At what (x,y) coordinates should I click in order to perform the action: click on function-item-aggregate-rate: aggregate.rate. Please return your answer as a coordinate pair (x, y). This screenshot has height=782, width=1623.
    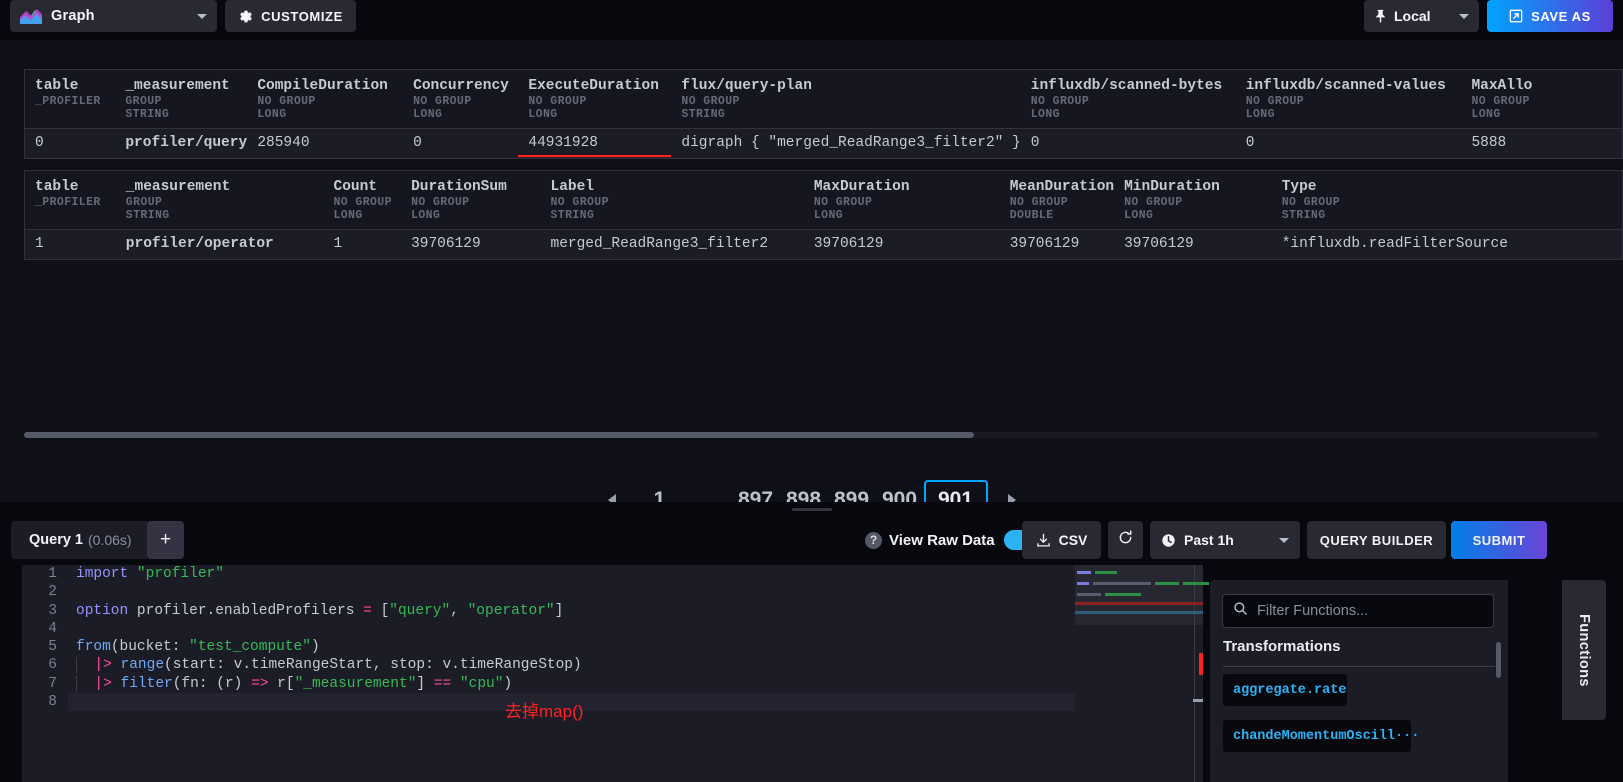
    Looking at the image, I should click on (1285, 690).